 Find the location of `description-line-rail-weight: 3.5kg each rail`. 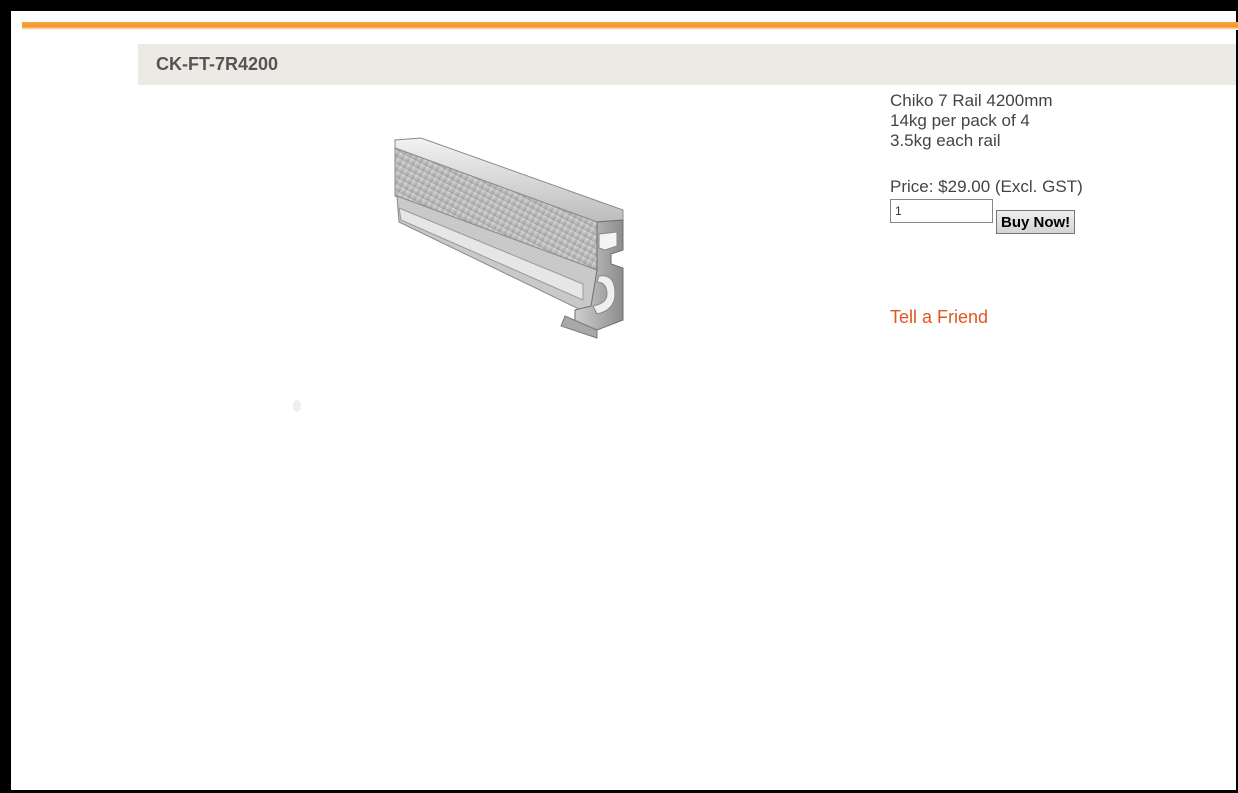

description-line-rail-weight: 3.5kg each rail is located at coordinates (945, 140).